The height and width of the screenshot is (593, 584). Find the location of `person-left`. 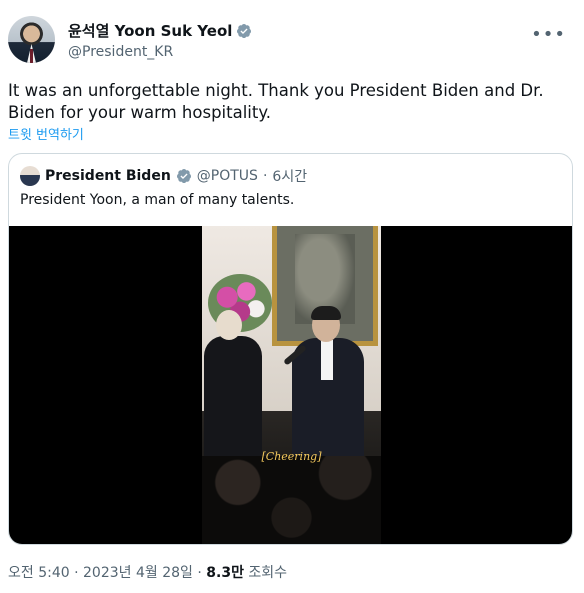

person-left is located at coordinates (233, 385).